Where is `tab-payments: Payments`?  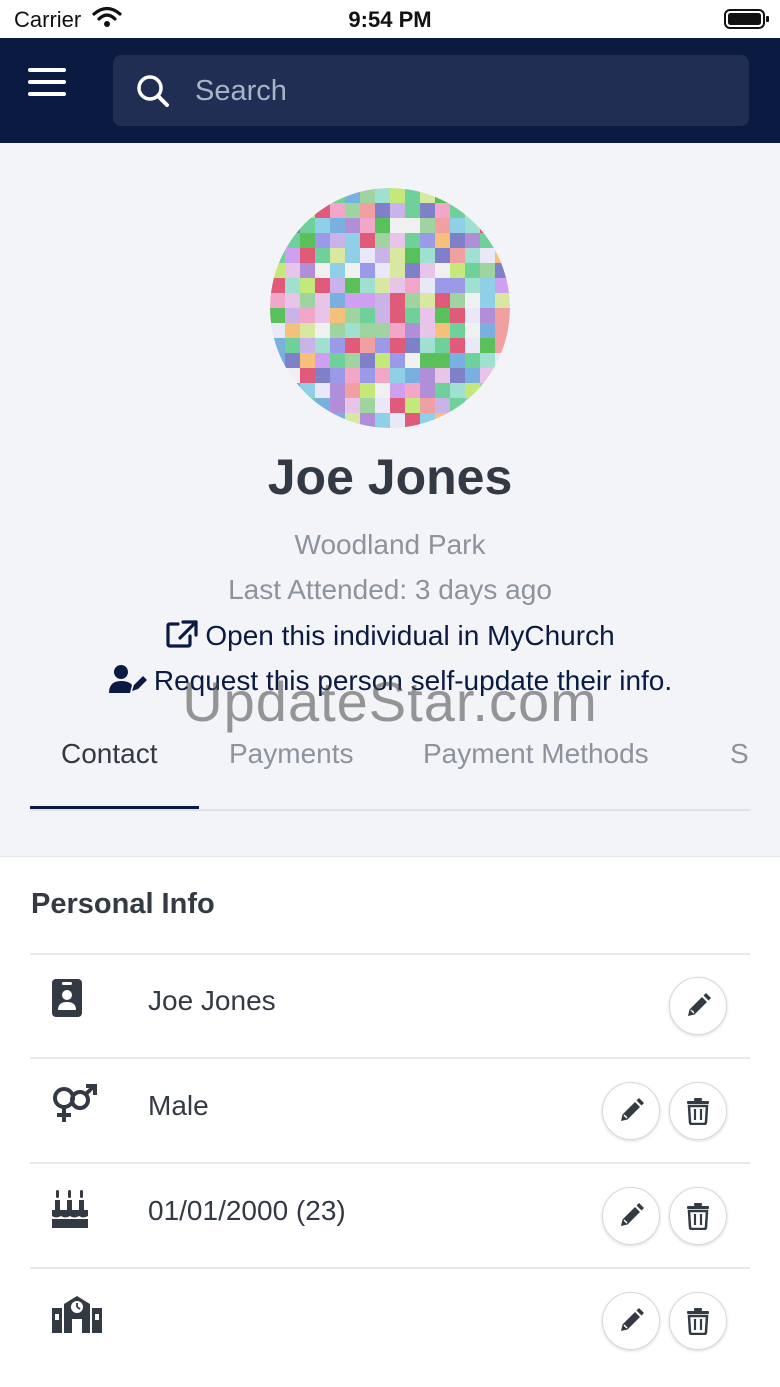 tab-payments: Payments is located at coordinates (291, 754).